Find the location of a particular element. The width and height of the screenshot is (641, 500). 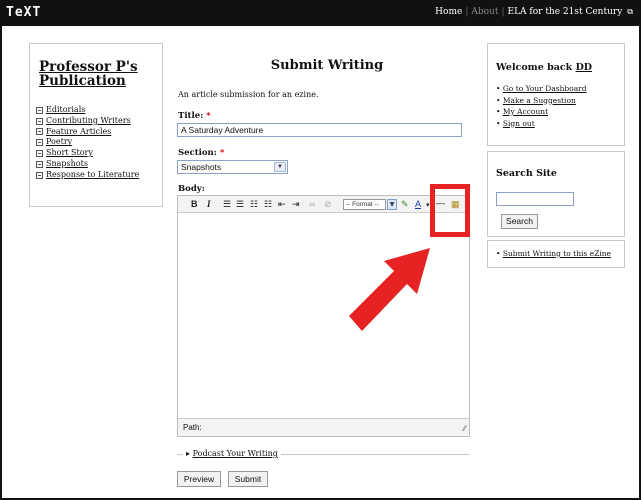

annotation-highlight-box is located at coordinates (450, 210).